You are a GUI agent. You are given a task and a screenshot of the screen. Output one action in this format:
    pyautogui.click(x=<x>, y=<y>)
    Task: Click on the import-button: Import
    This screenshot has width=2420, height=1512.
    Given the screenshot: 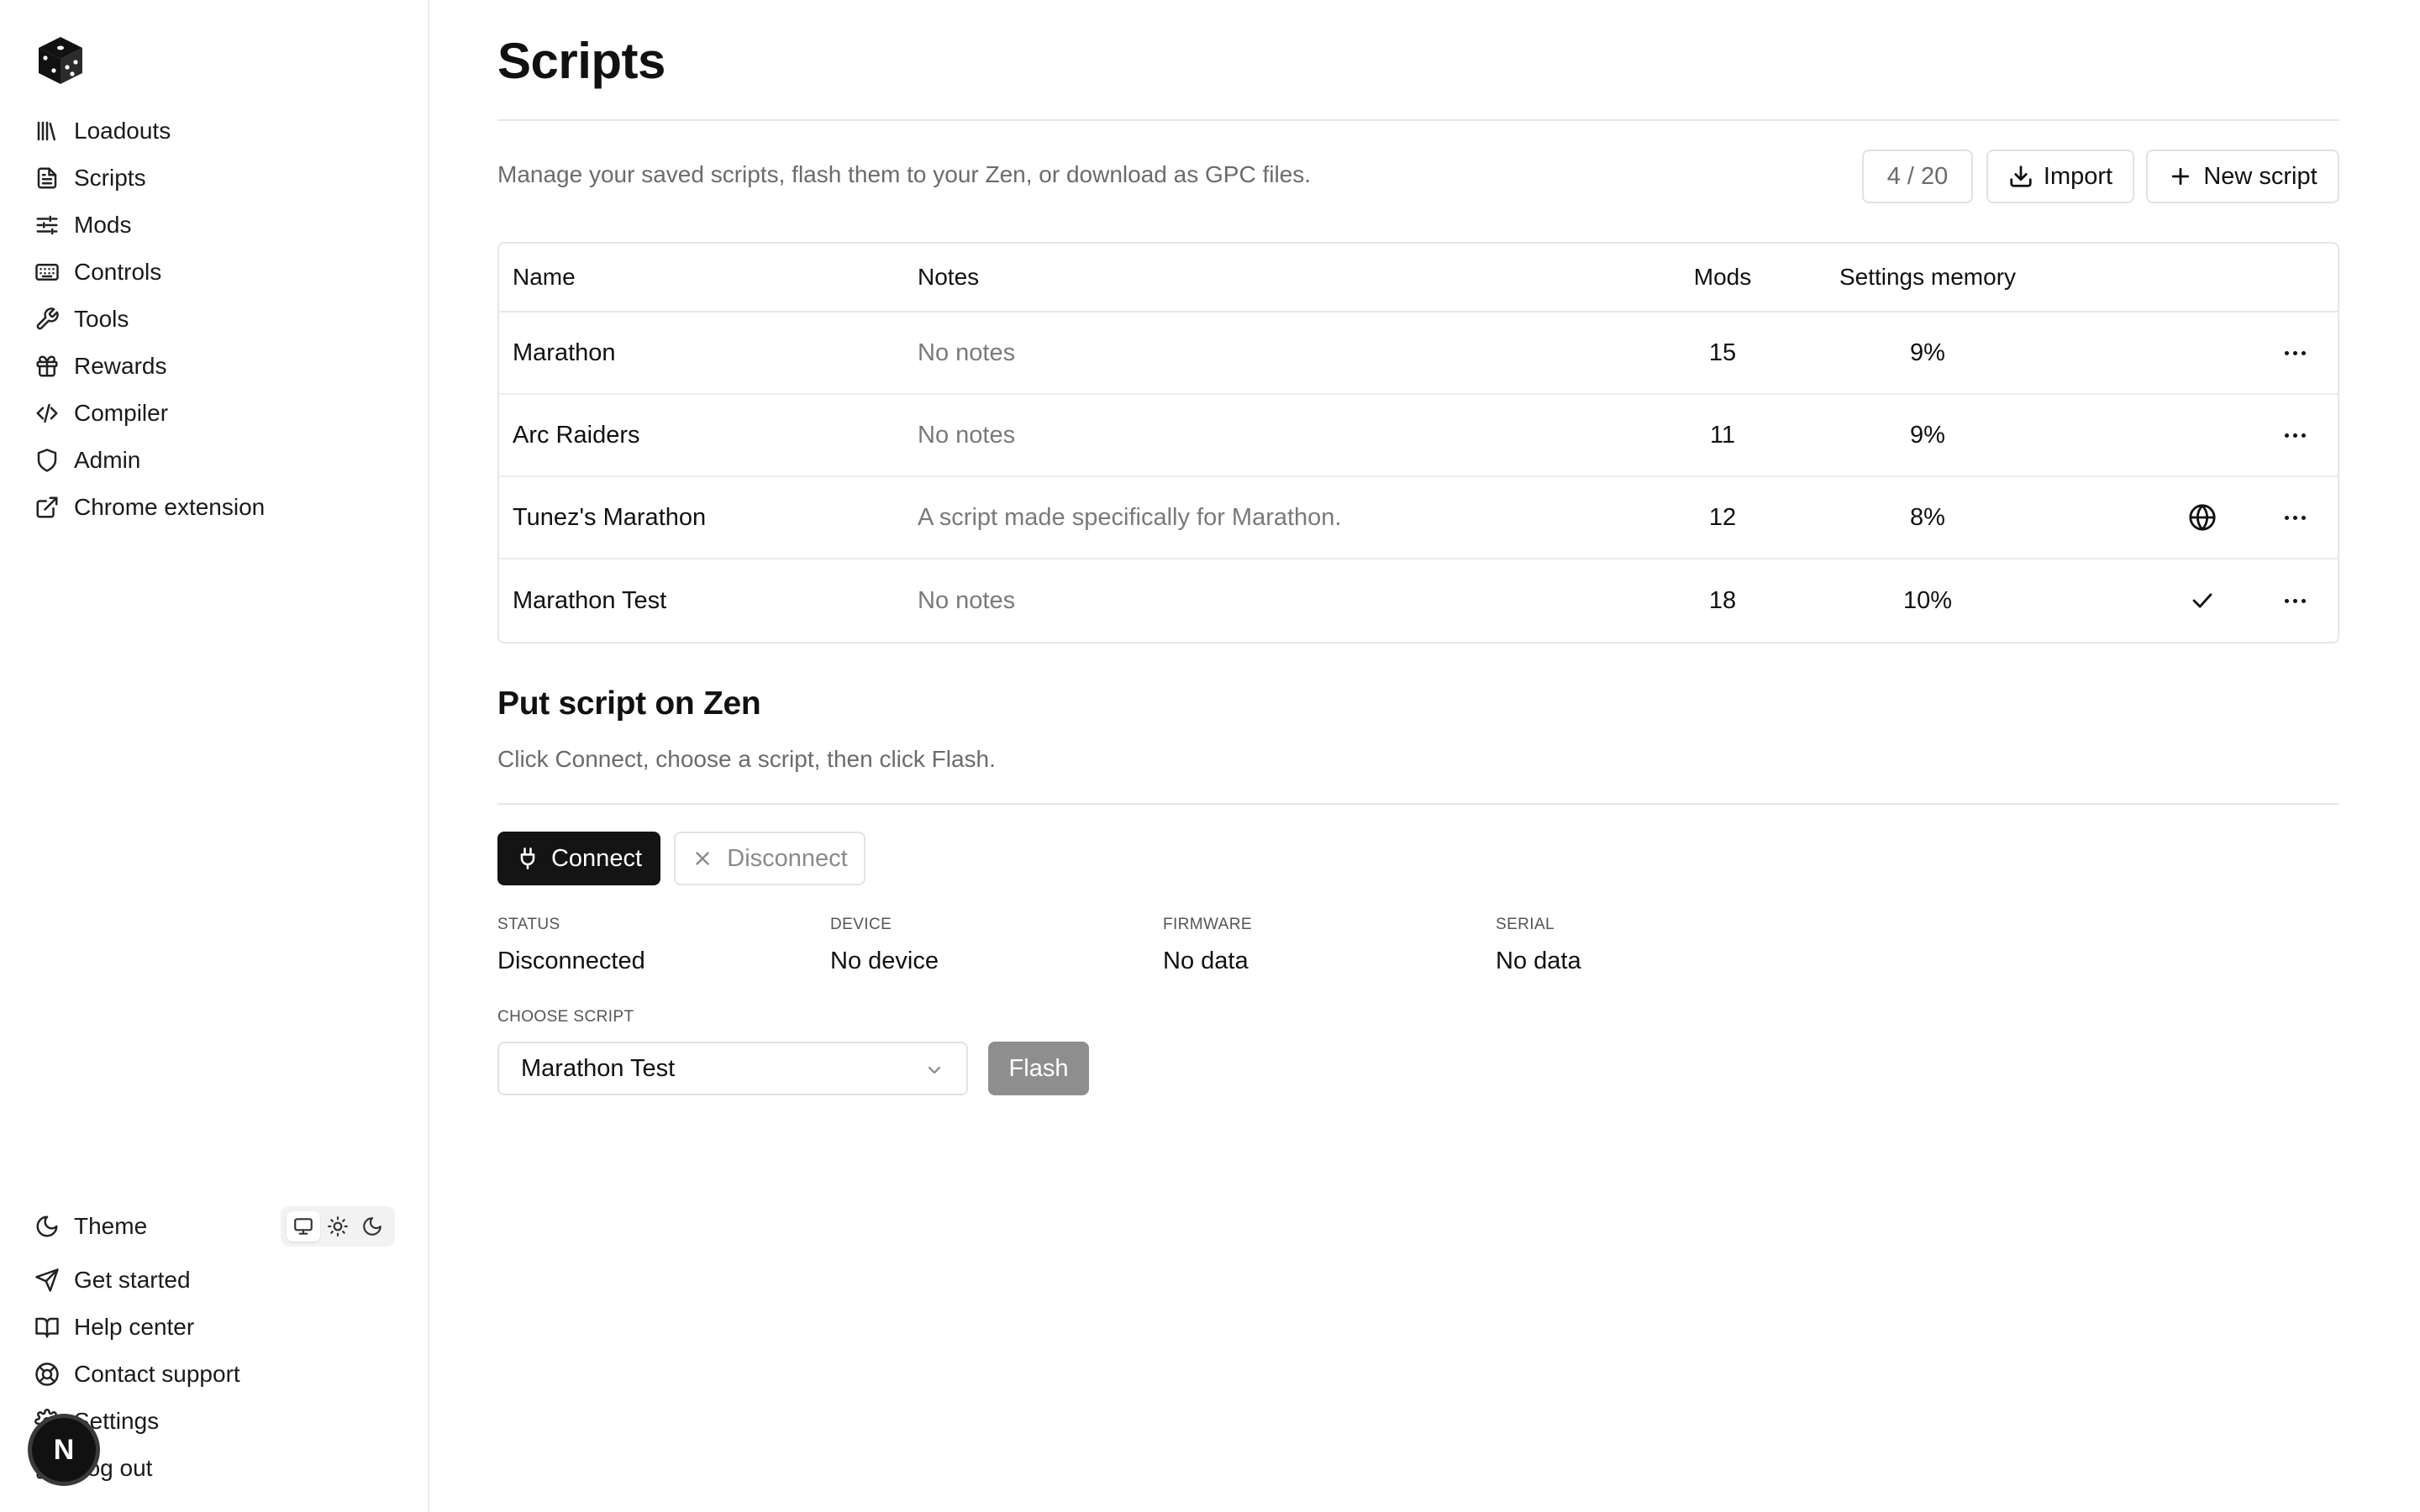 What is the action you would take?
    pyautogui.click(x=2060, y=176)
    